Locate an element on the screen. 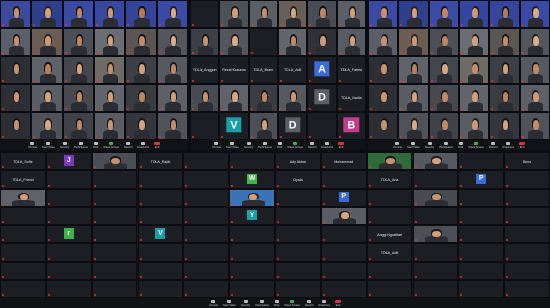  participant-tile: P is located at coordinates (481, 179).